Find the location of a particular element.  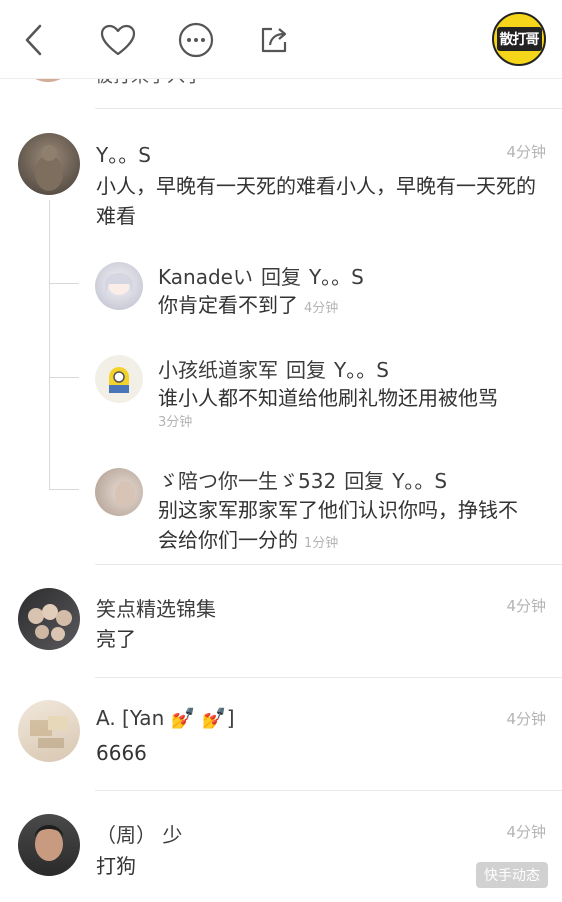

reply-author: Kanadeい is located at coordinates (205, 277).